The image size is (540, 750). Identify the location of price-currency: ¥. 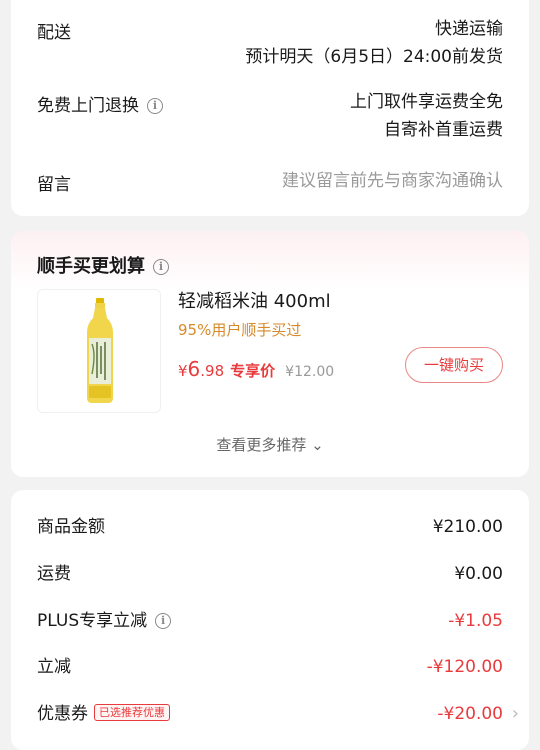
(183, 371).